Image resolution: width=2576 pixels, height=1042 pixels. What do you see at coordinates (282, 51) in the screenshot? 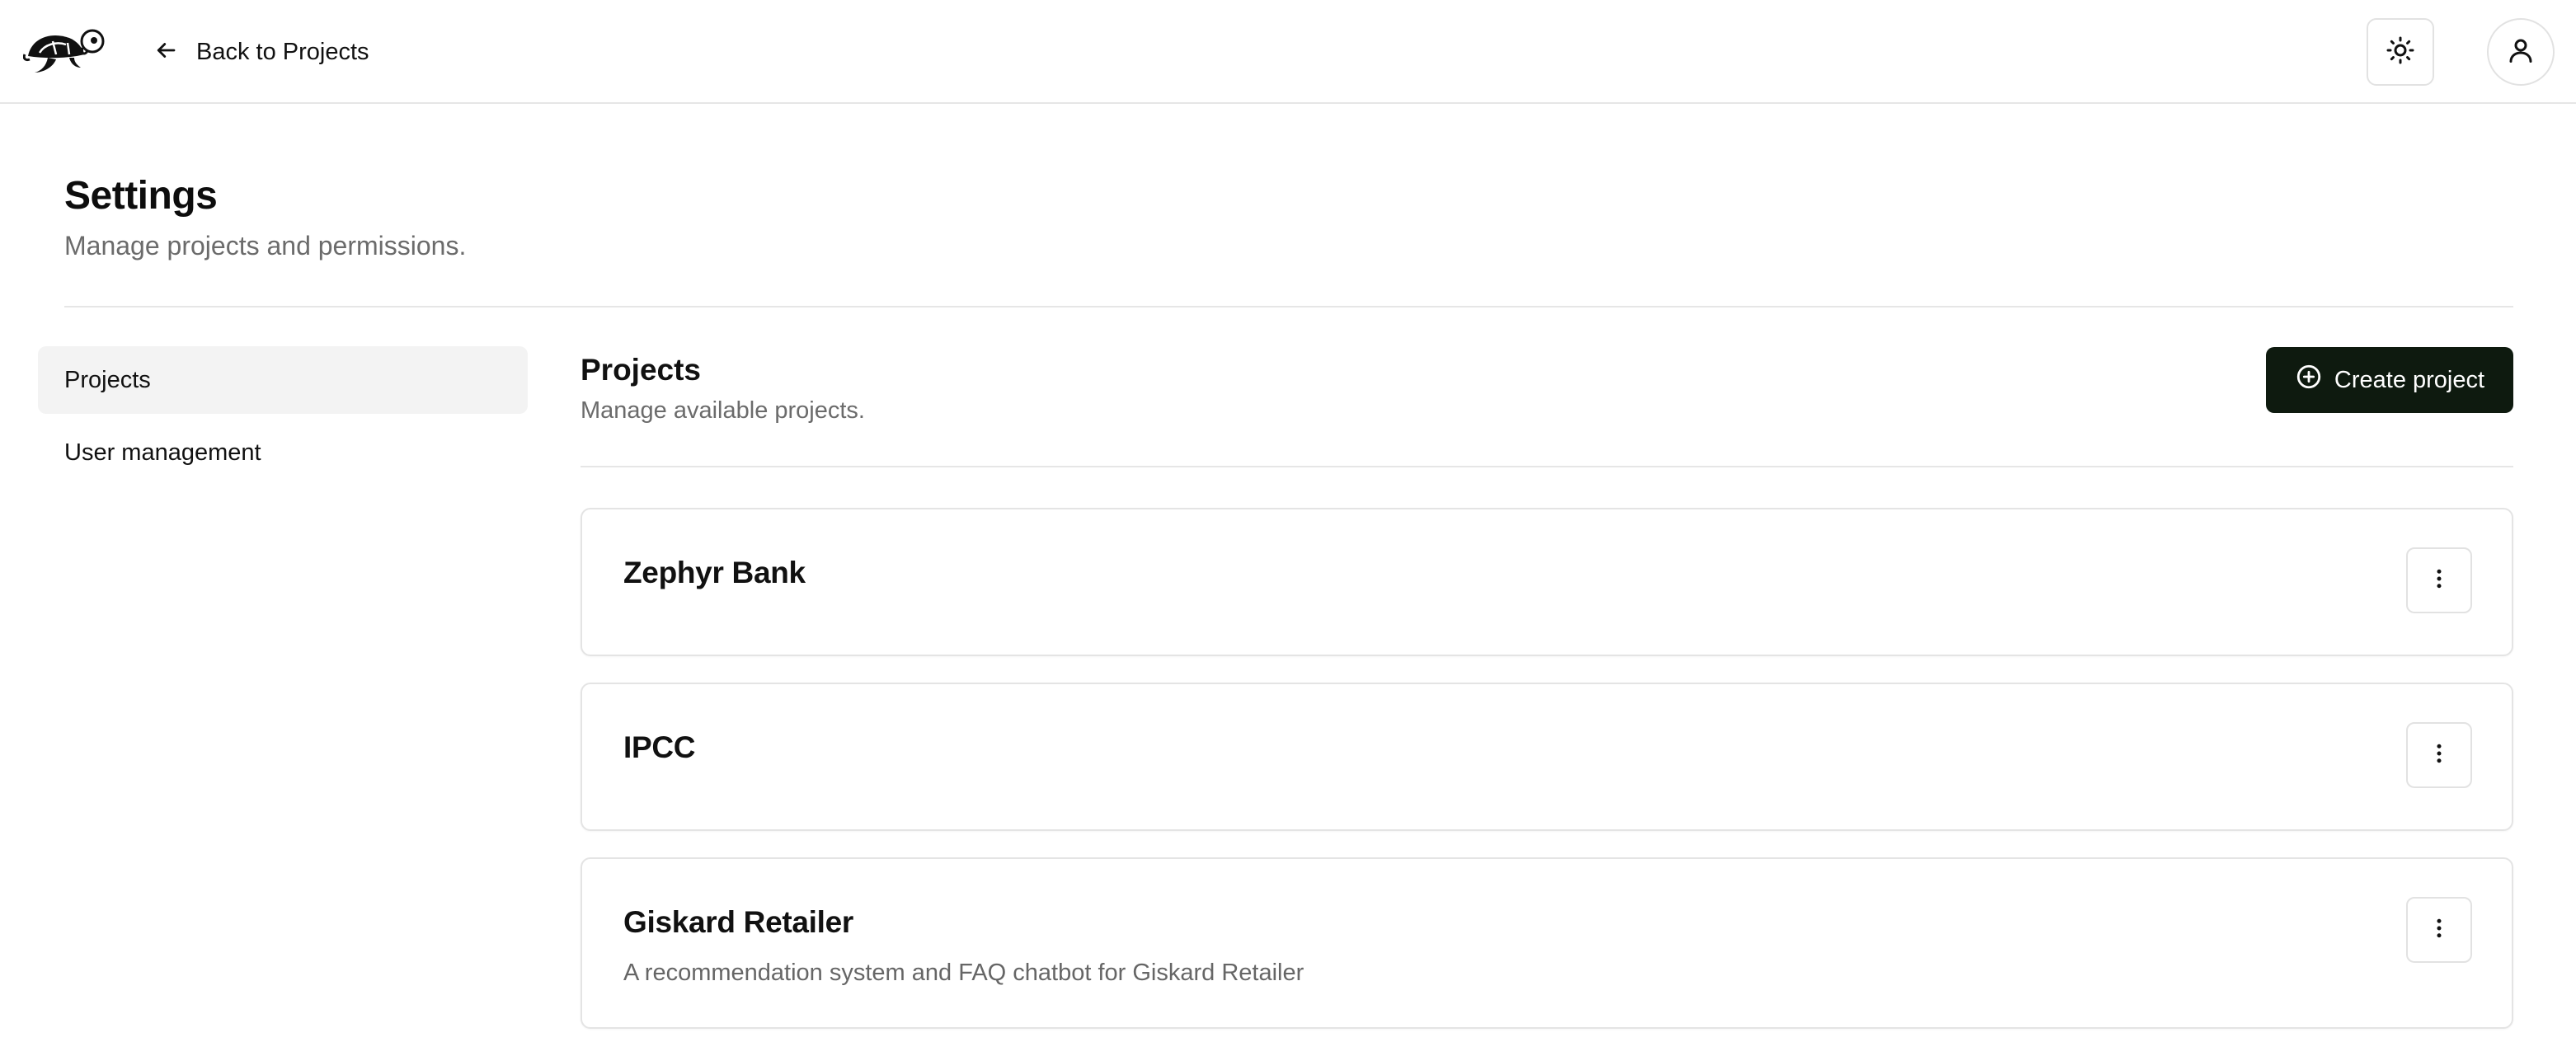
I see `back-to-projects-label: Back to Projects` at bounding box center [282, 51].